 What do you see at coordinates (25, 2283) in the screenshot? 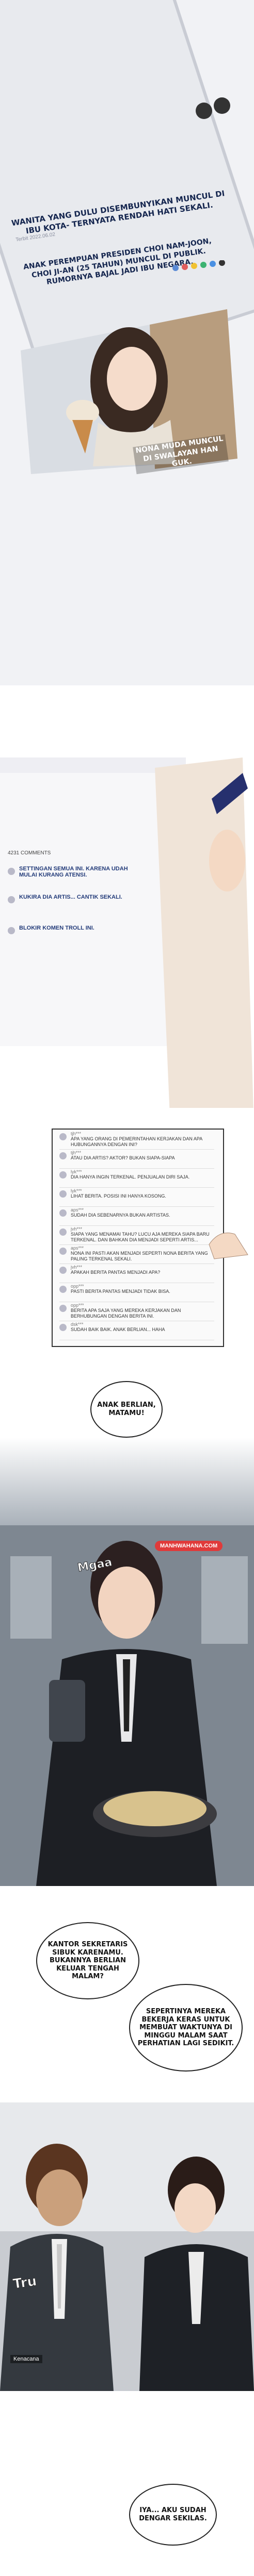
I see `sound-effect: Tru` at bounding box center [25, 2283].